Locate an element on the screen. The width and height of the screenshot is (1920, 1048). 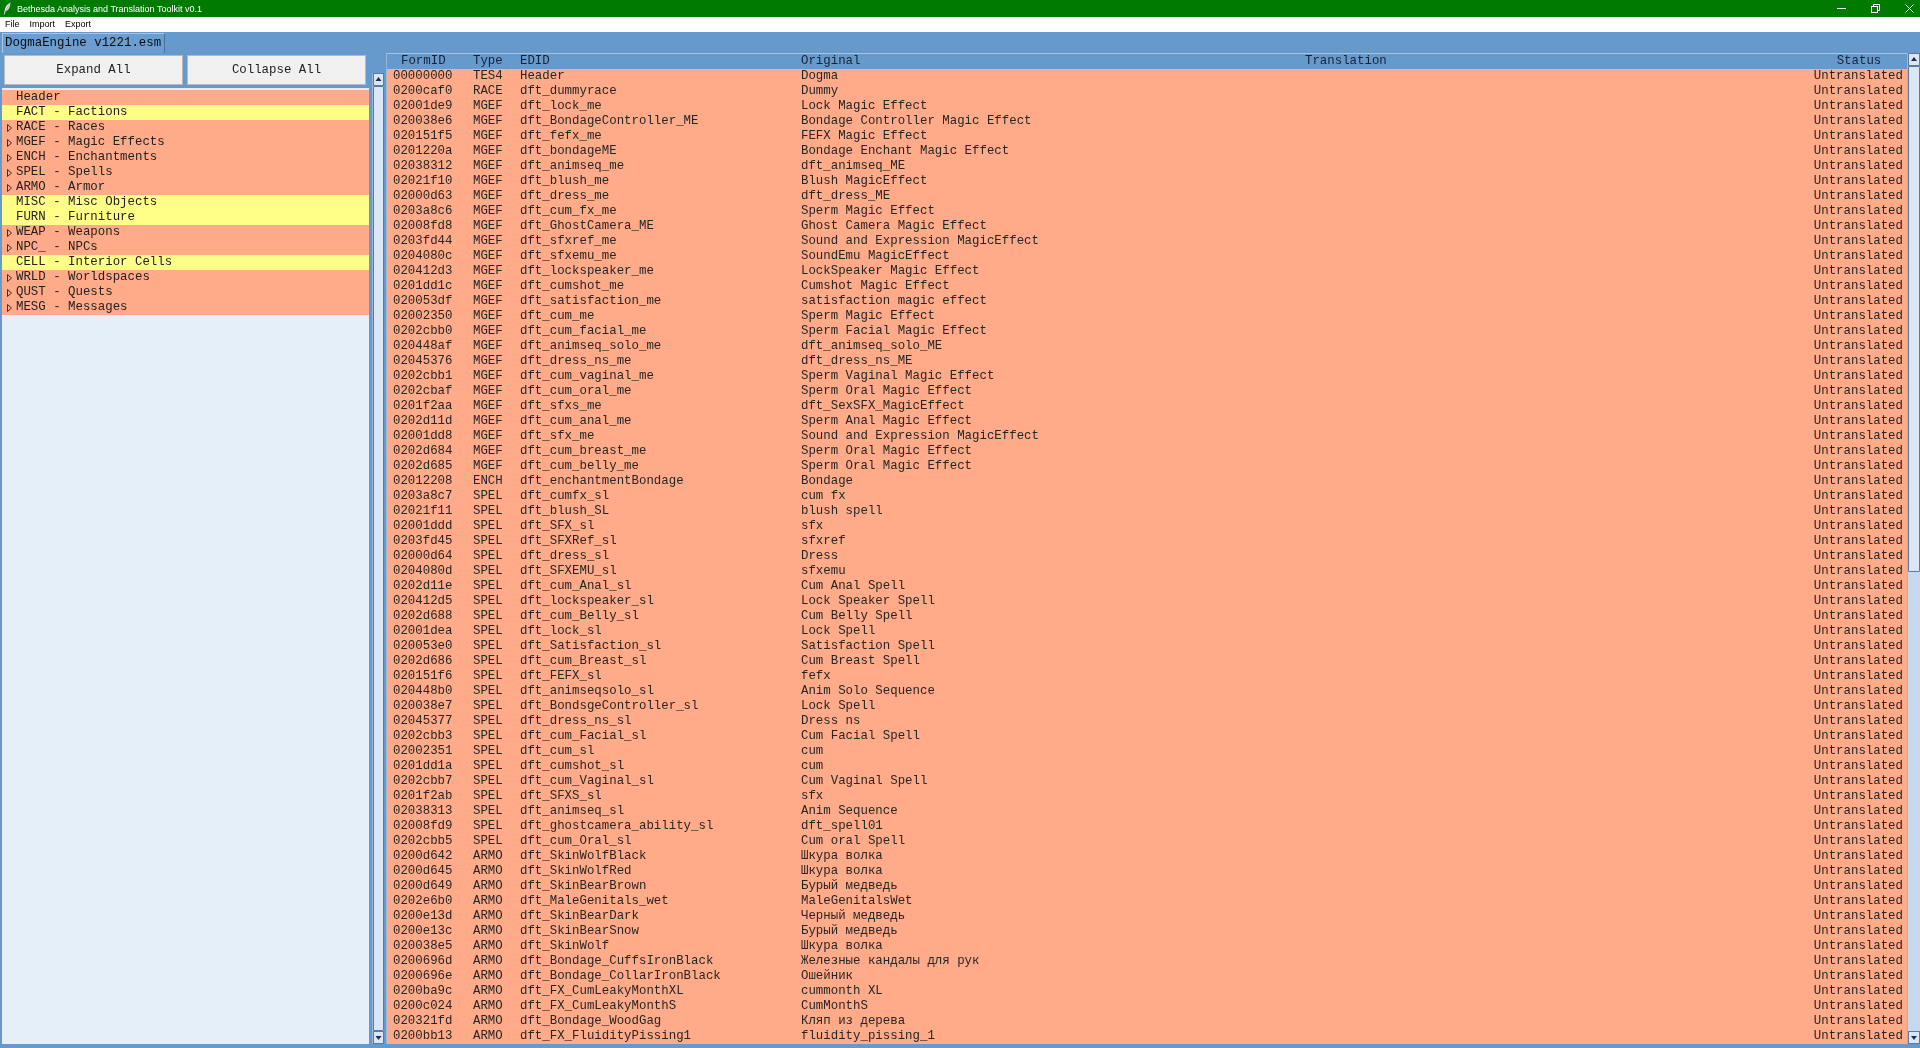
table-cell-text: SPEL is located at coordinates (487, 541).